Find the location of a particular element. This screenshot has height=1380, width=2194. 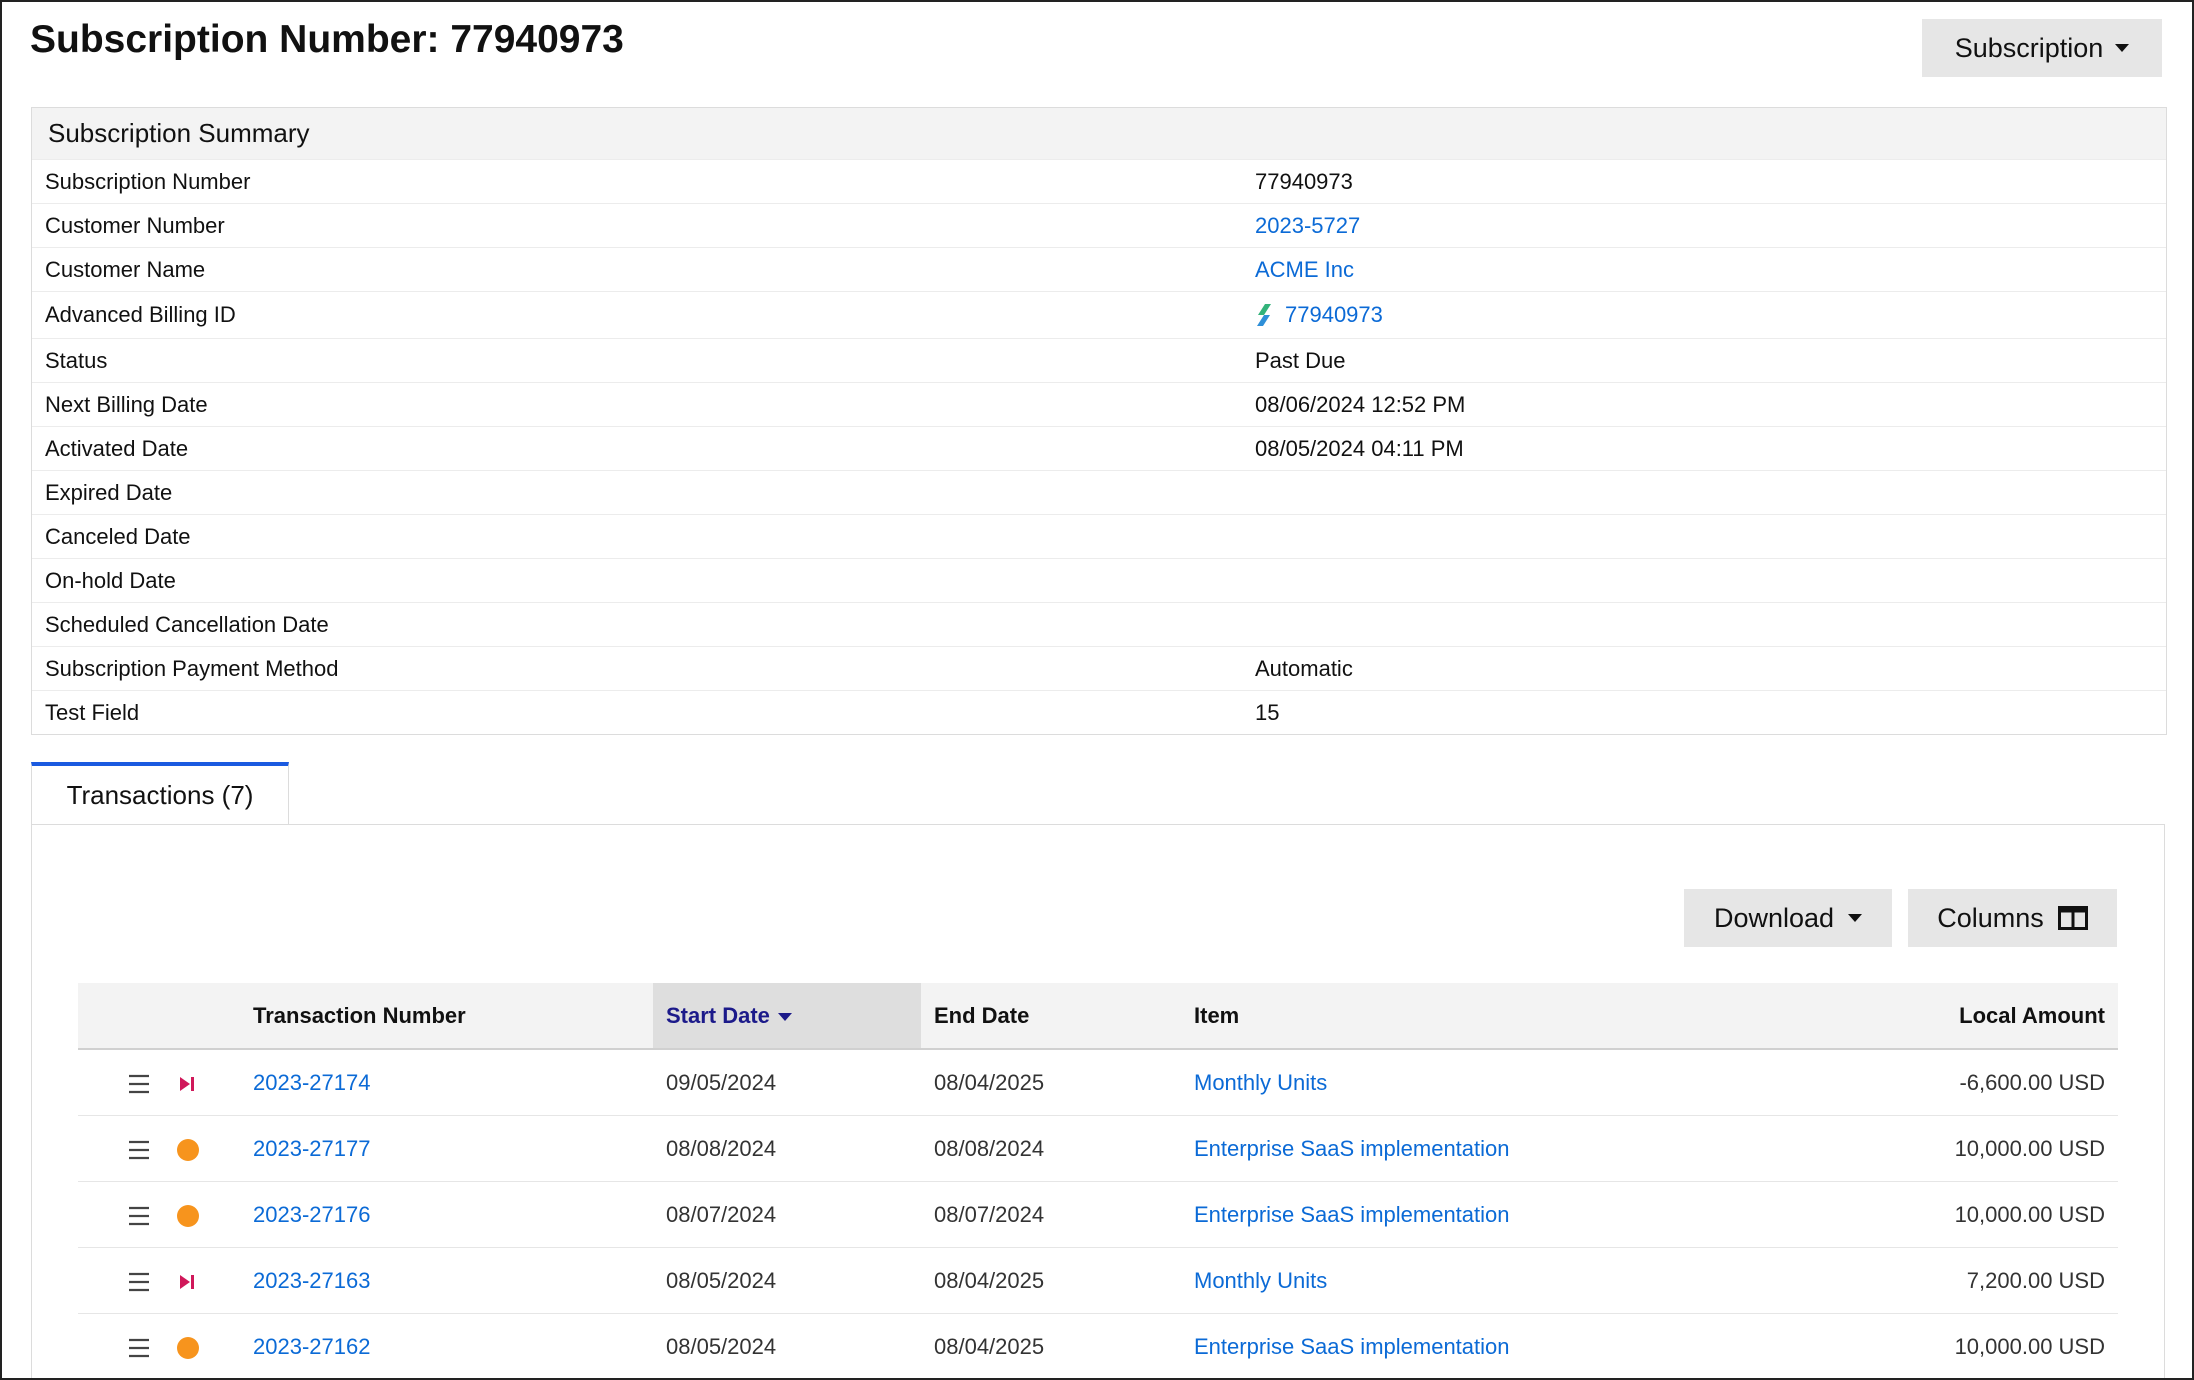

transaction-number-link: 2023-27177 is located at coordinates (311, 1148).